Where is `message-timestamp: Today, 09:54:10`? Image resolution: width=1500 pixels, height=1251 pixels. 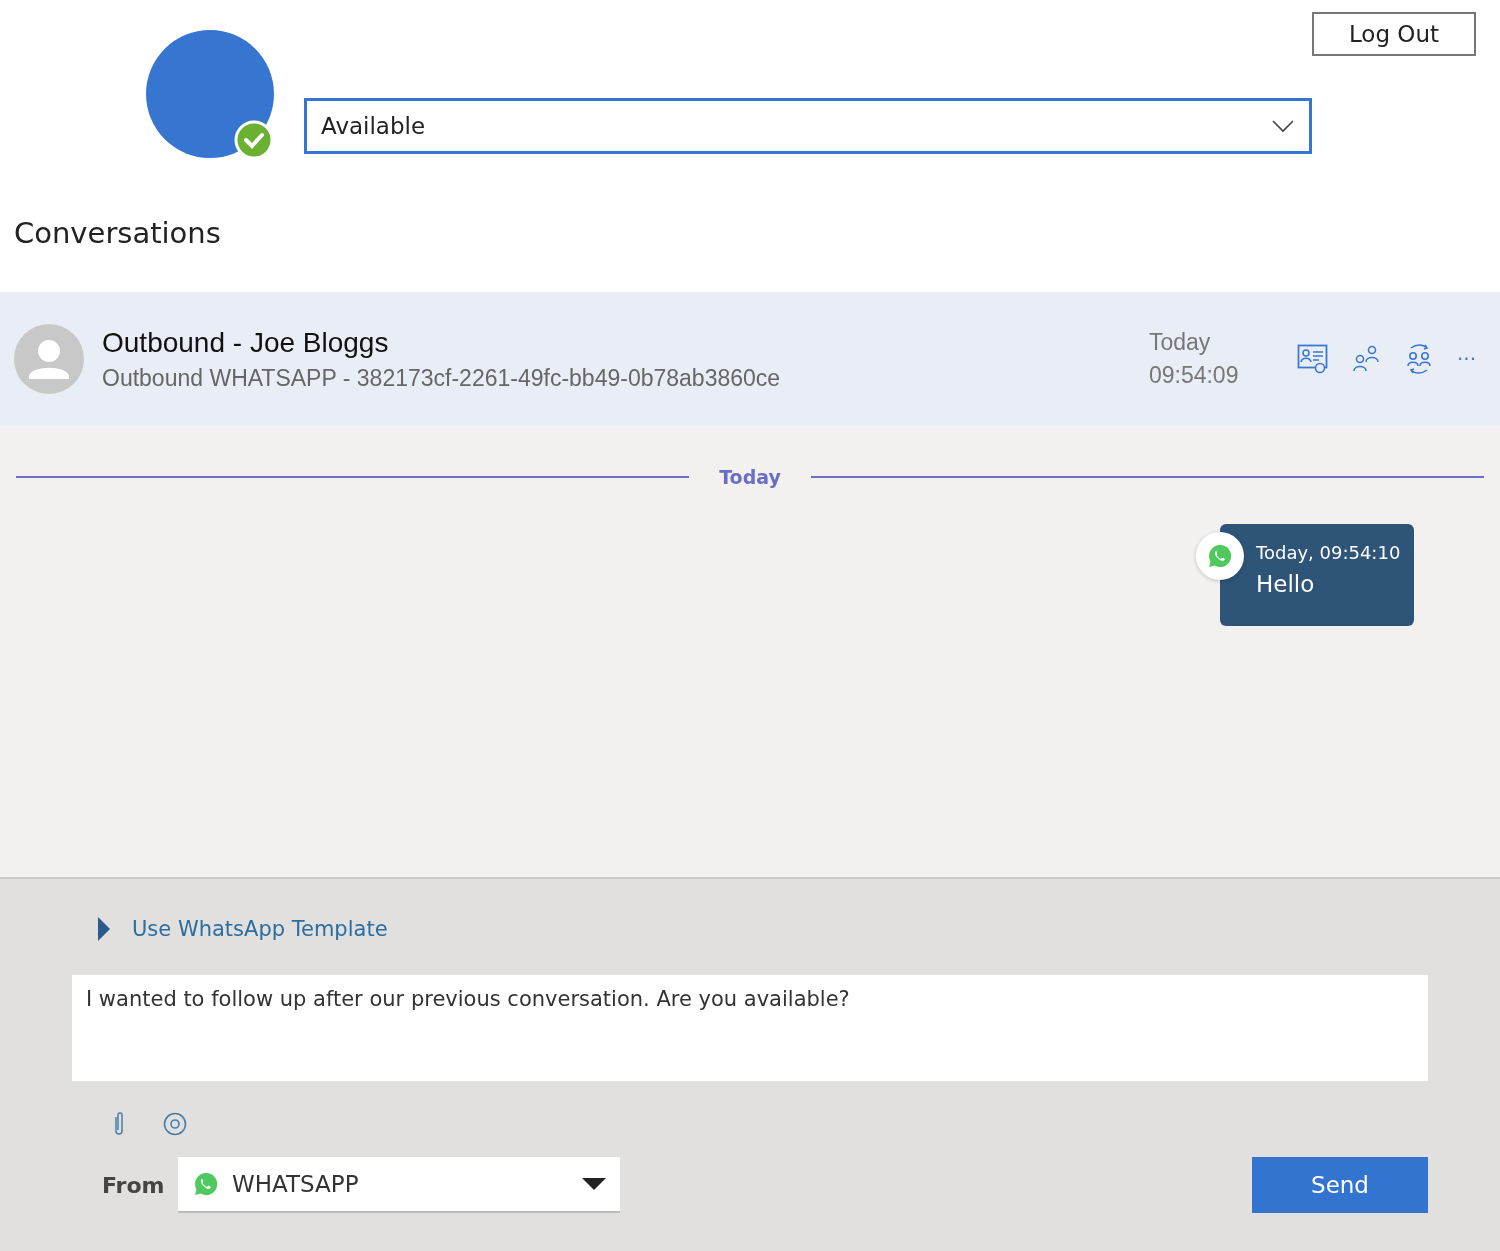 message-timestamp: Today, 09:54:10 is located at coordinates (1329, 552).